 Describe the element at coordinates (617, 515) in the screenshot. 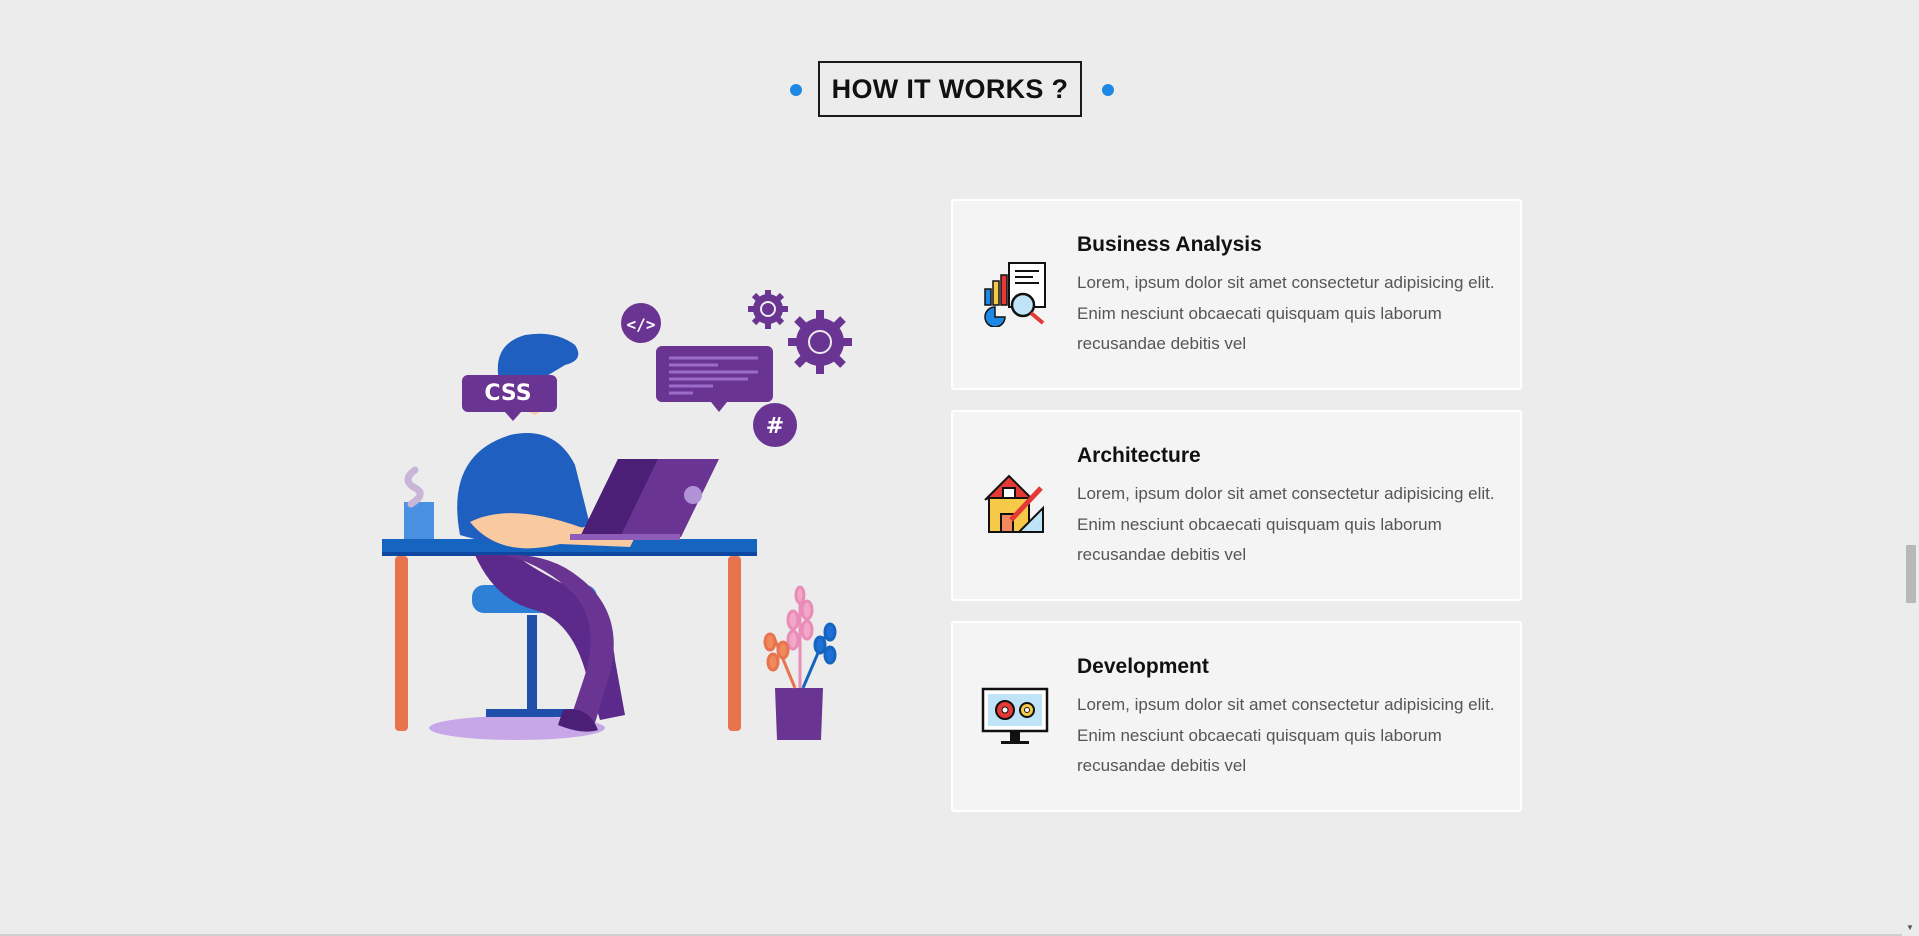

I see `developer-illustration: CSS </> #` at that location.